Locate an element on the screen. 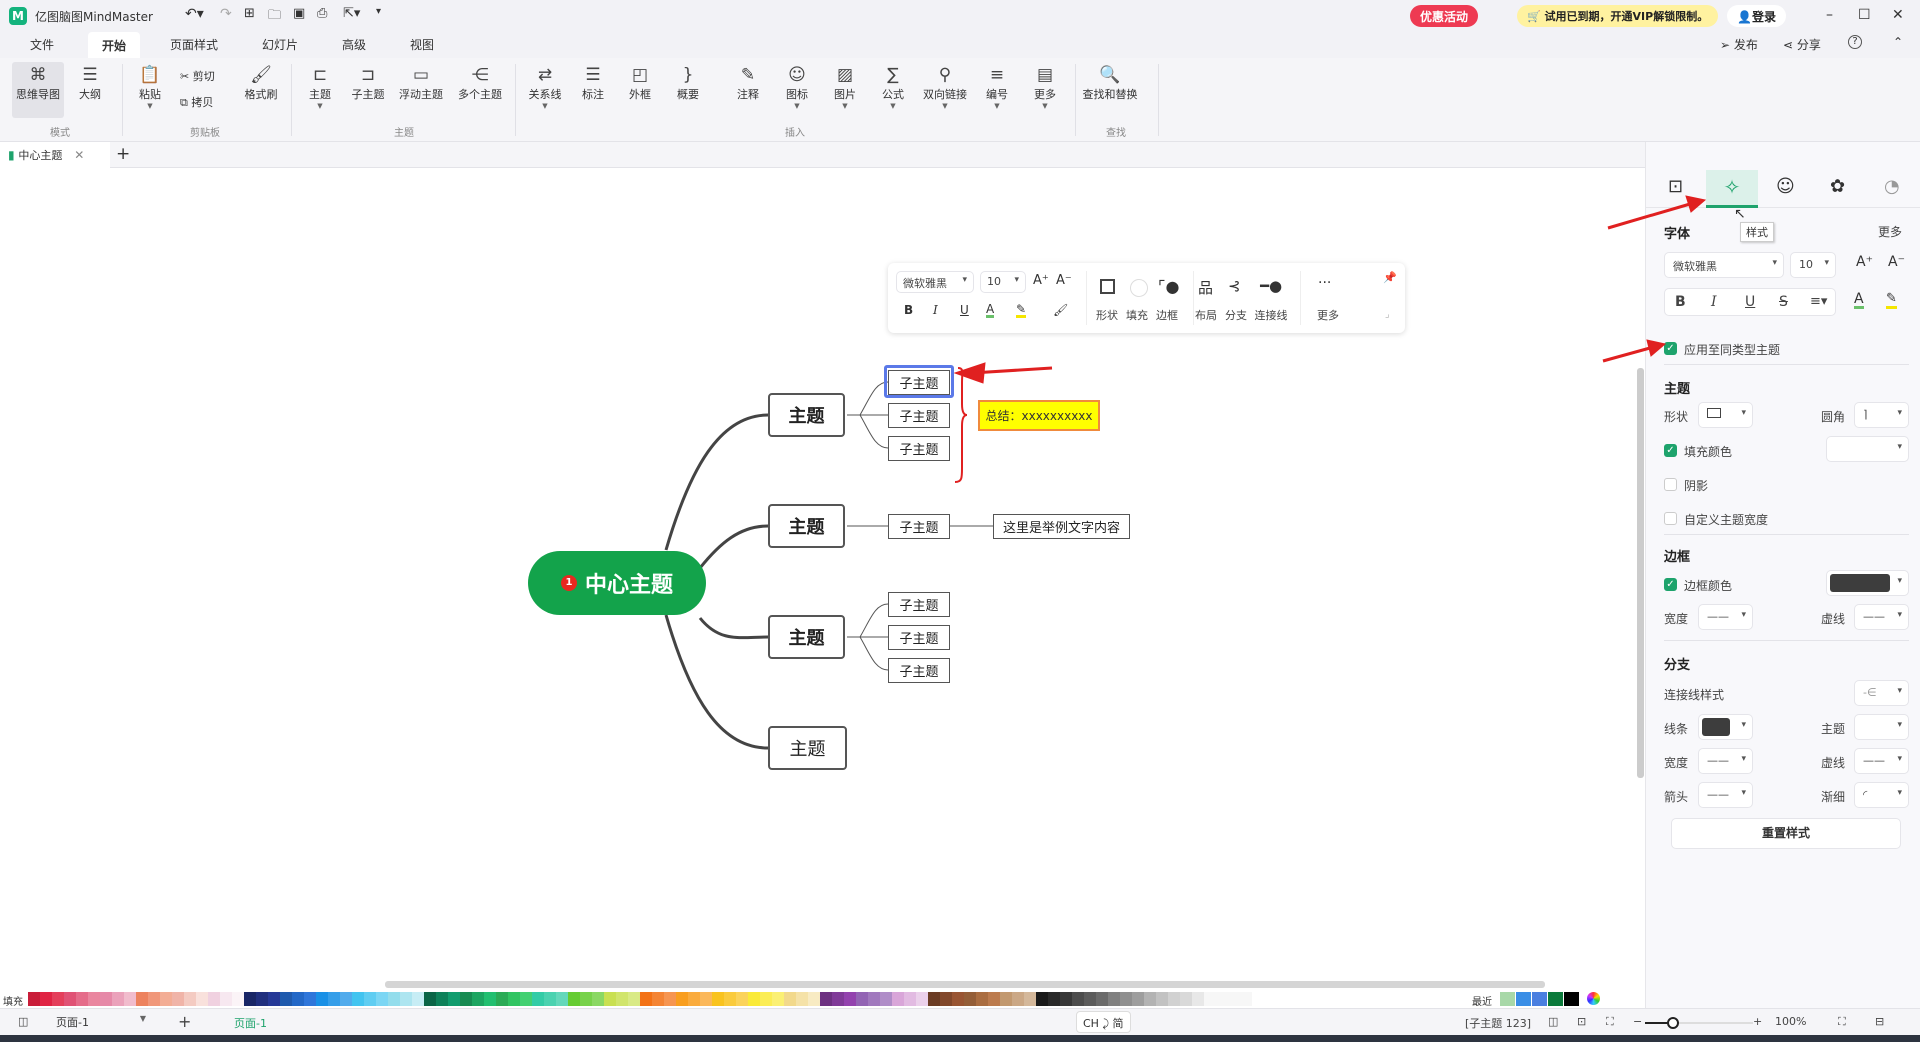 The width and height of the screenshot is (1920, 1042). line-color-select: ▾ is located at coordinates (1725, 727).